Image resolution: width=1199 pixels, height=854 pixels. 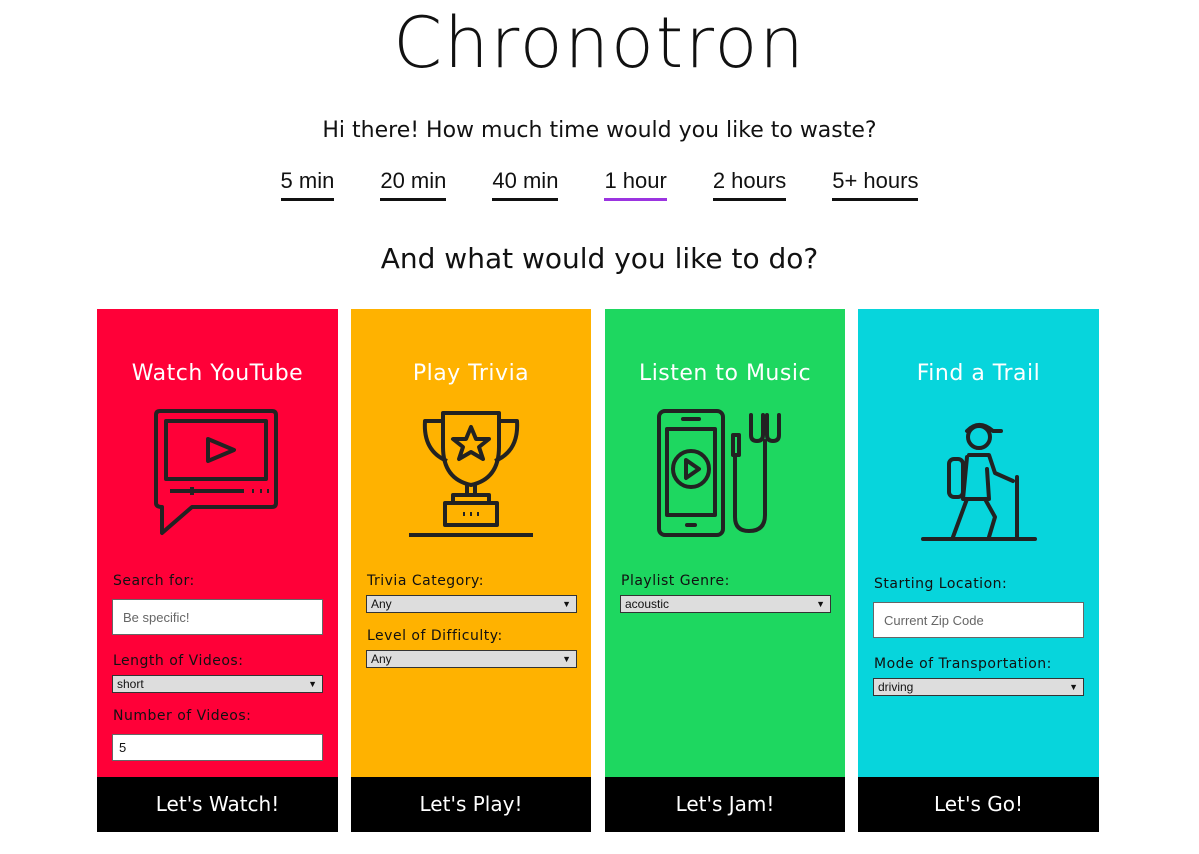 I want to click on time-option-20-min: 20 min, so click(x=413, y=184).